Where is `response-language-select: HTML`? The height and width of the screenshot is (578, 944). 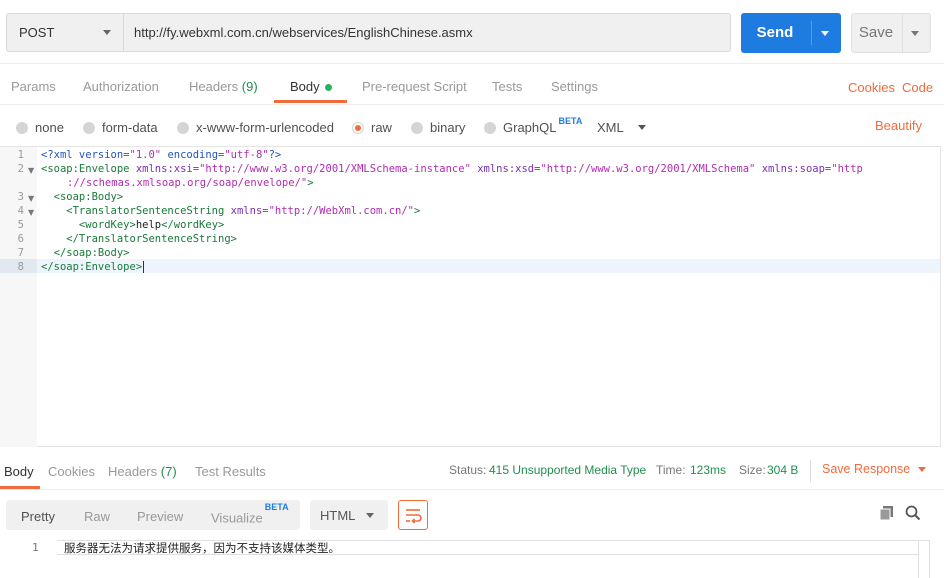 response-language-select: HTML is located at coordinates (349, 515).